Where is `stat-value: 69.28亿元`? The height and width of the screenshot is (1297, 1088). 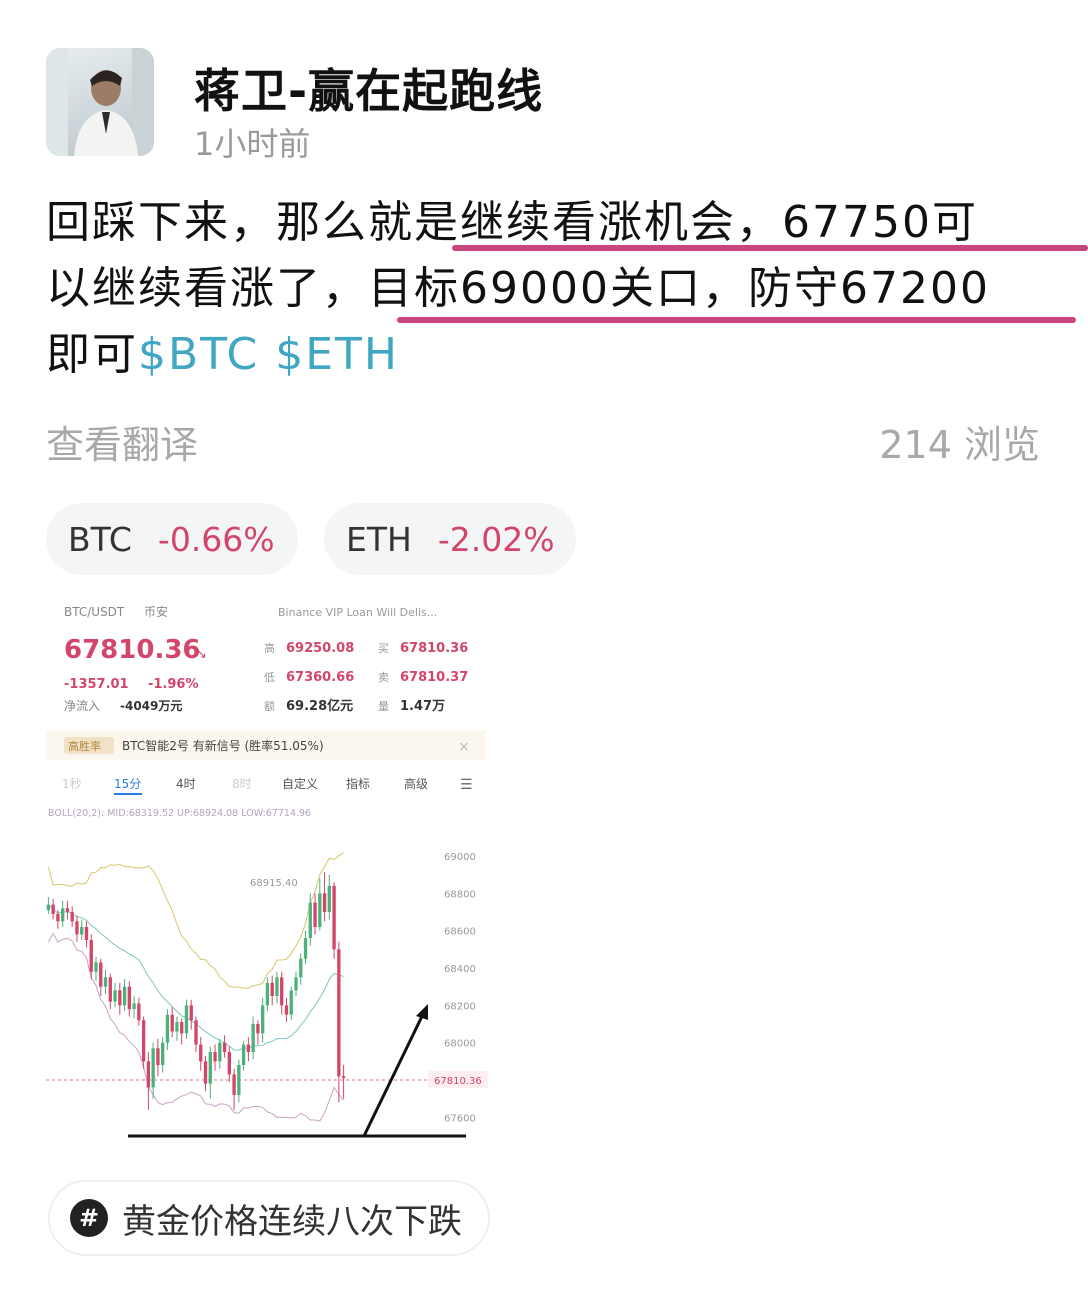 stat-value: 69.28亿元 is located at coordinates (319, 706).